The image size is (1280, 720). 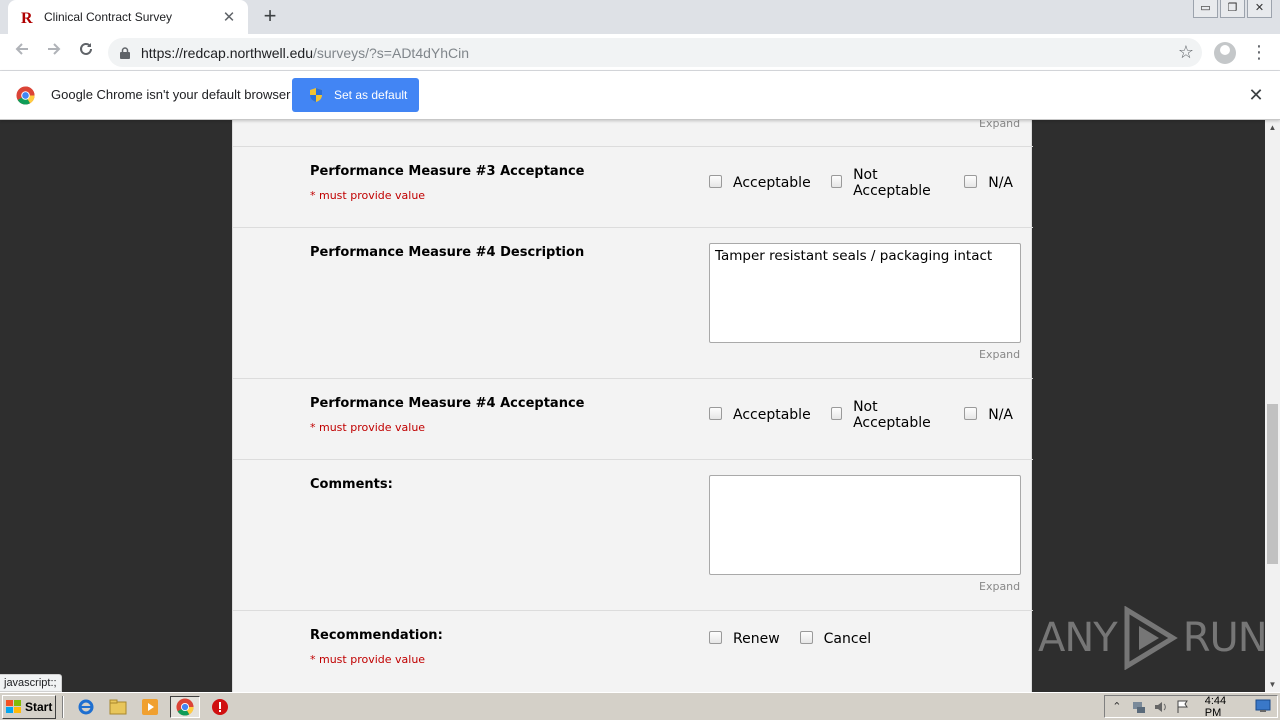 I want to click on recommendation-option-cancel: Cancel, so click(x=835, y=638).